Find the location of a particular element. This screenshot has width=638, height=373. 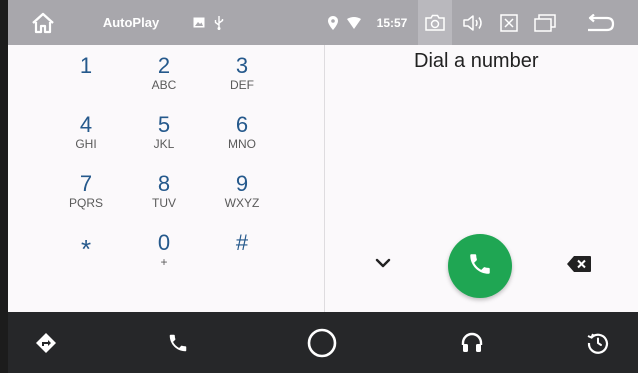

close-box-icon is located at coordinates (509, 22).